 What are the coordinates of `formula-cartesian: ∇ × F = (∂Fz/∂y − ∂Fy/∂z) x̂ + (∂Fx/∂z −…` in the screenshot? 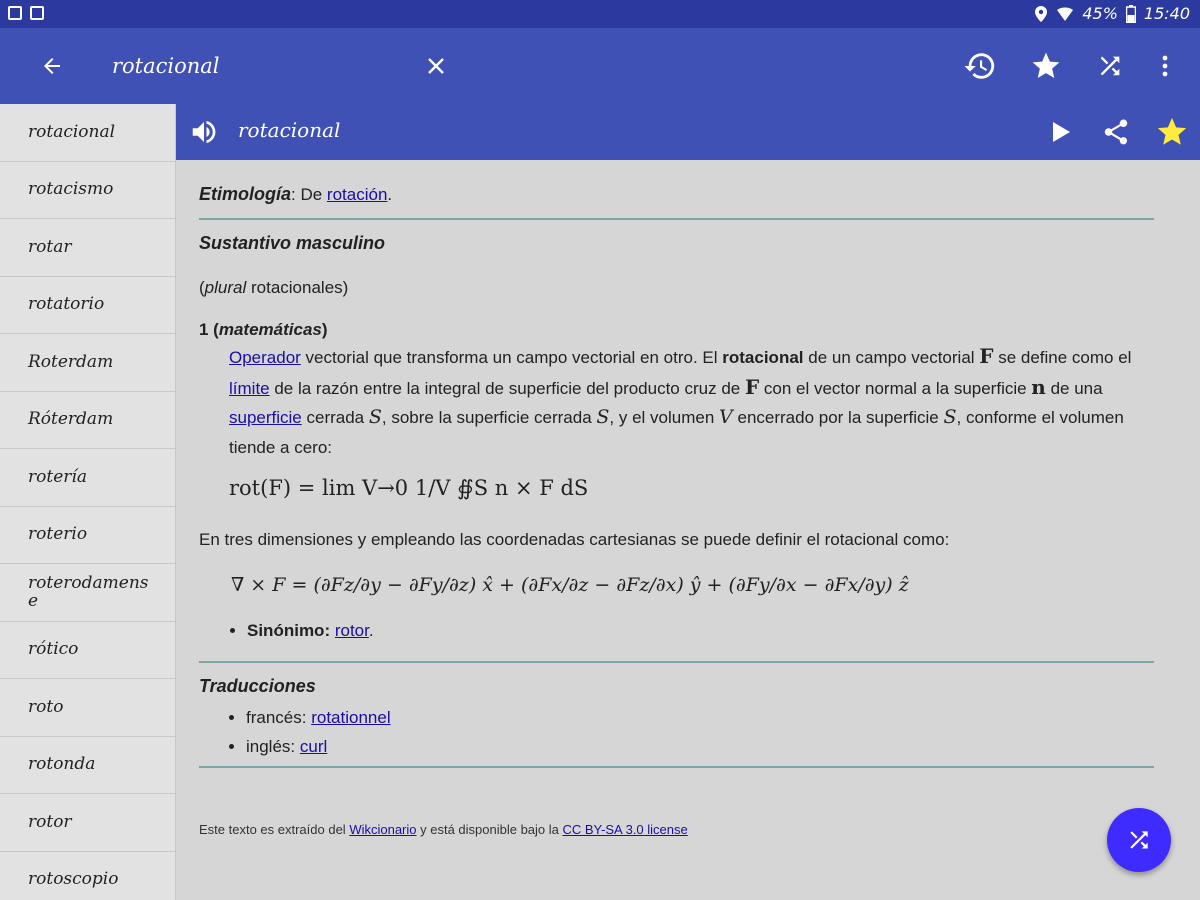 It's located at (570, 585).